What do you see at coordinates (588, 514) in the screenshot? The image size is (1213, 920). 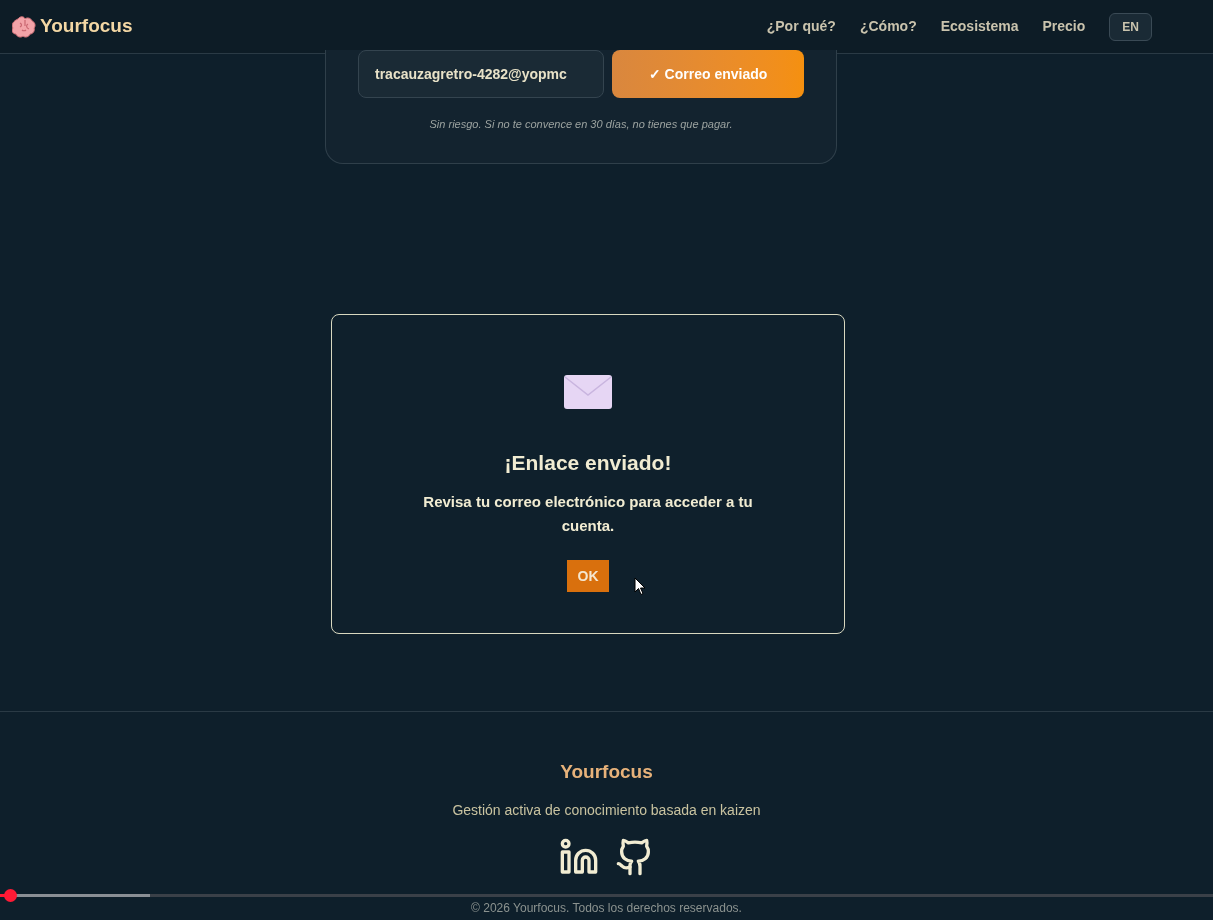 I see `dialog-message: Revisa tu correo electrónico para acceder a tu cuenta.` at bounding box center [588, 514].